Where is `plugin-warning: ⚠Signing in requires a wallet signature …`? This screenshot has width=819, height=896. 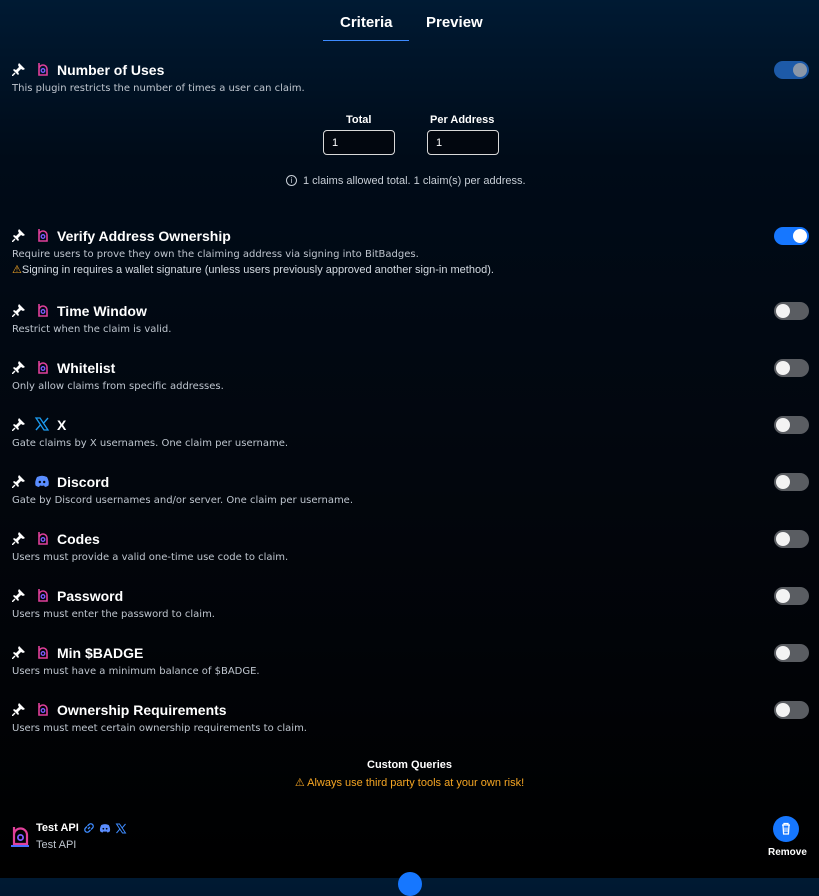
plugin-warning: ⚠Signing in requires a wallet signature … is located at coordinates (410, 269).